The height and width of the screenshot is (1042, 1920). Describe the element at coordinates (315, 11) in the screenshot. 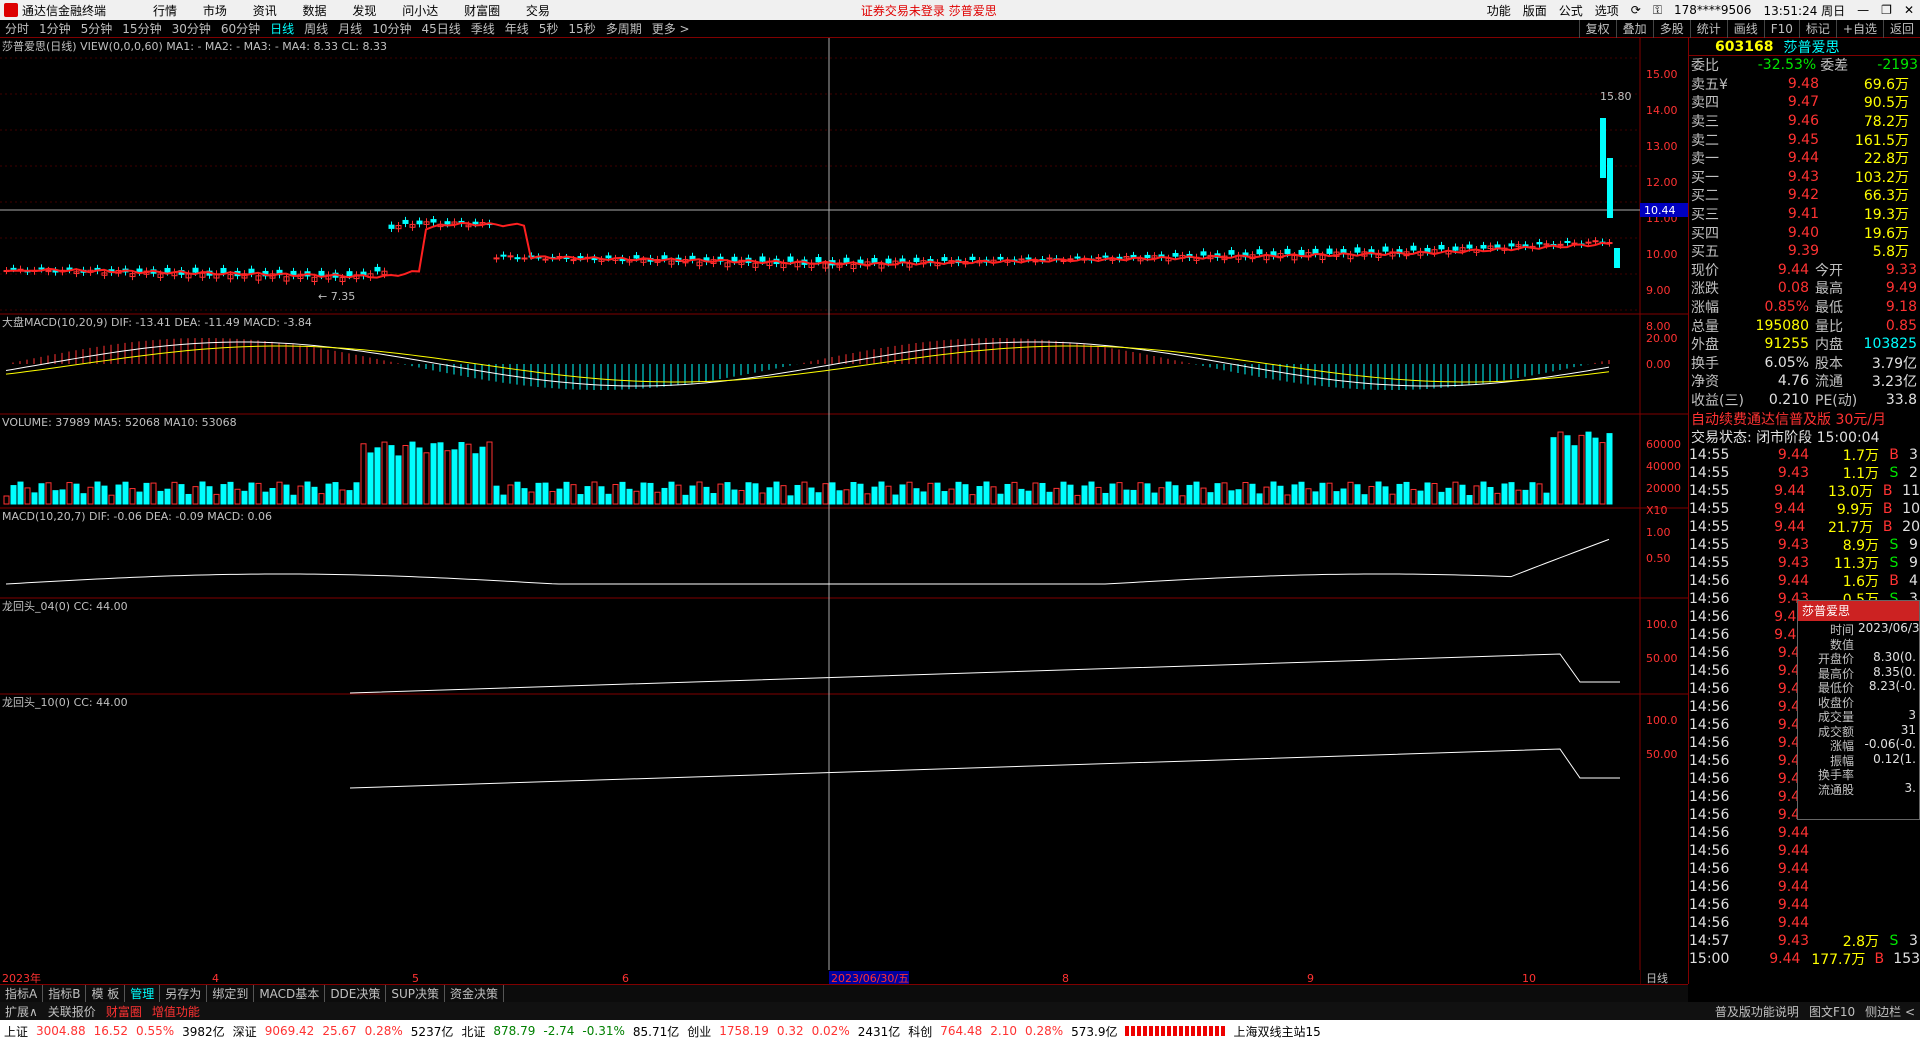

I see `menu-shuju: 数据` at that location.